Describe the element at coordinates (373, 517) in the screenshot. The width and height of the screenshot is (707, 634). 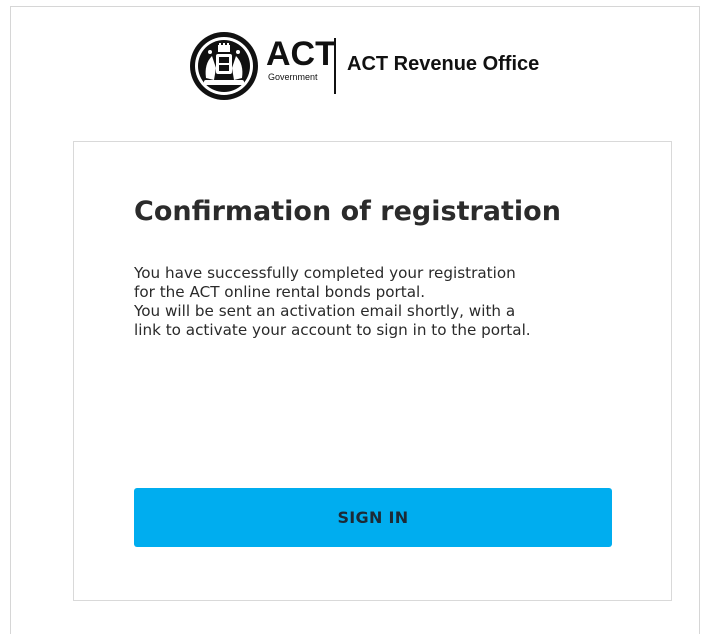
I see `sign-in-button: SIGN IN` at that location.